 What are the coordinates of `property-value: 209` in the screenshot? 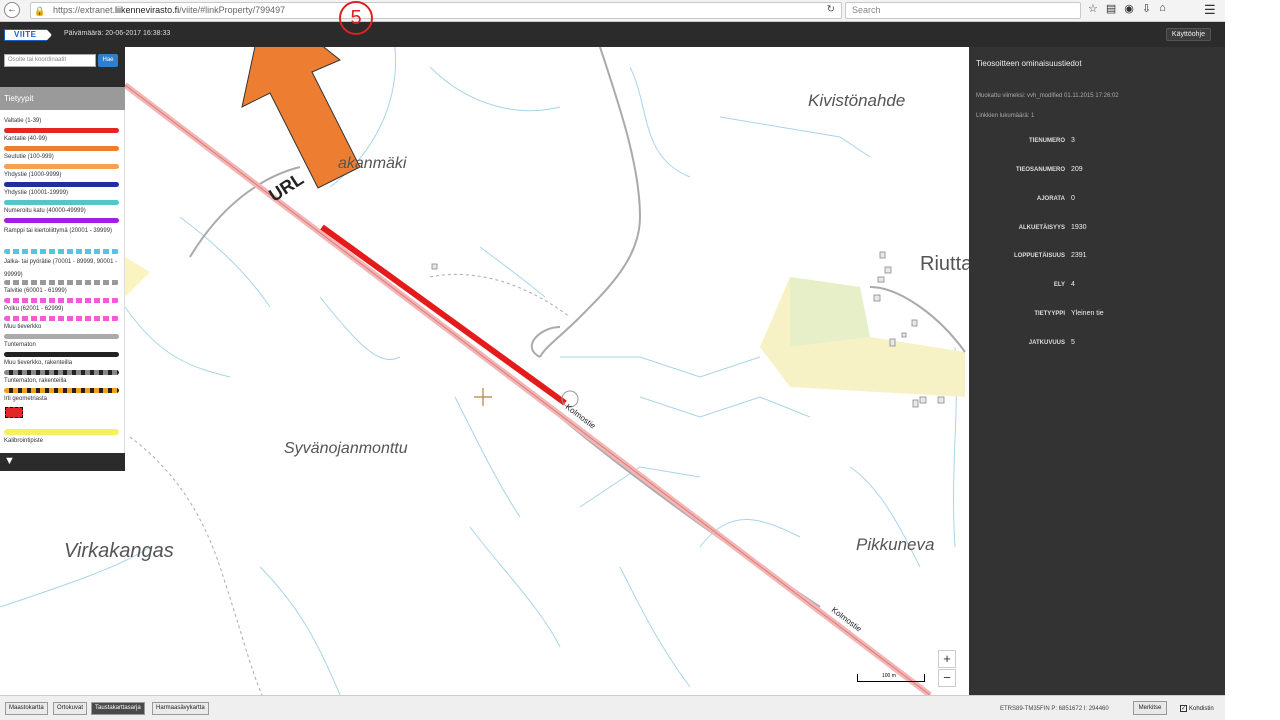 It's located at (1077, 169).